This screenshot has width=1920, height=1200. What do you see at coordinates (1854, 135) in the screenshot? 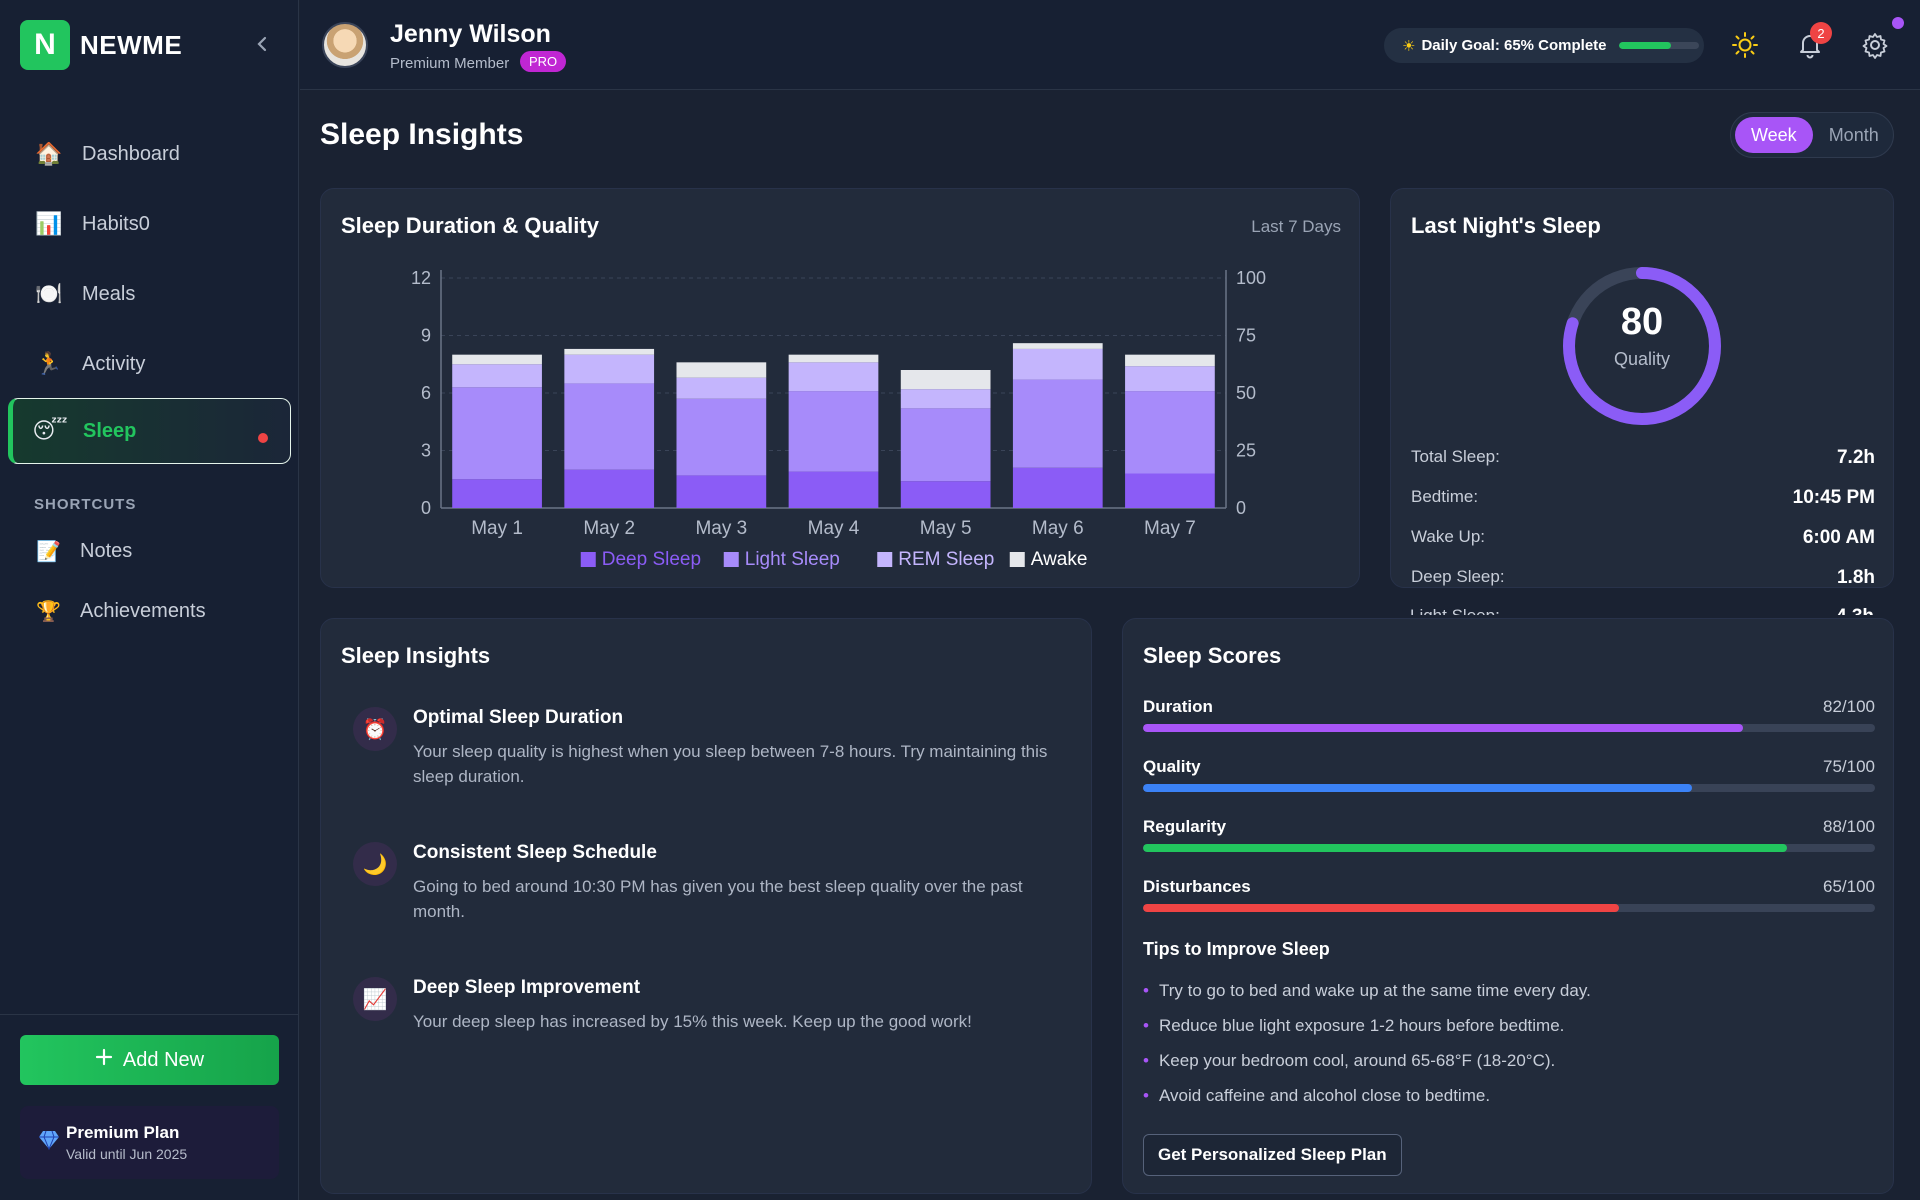
I see `month-toggle-button: Month` at bounding box center [1854, 135].